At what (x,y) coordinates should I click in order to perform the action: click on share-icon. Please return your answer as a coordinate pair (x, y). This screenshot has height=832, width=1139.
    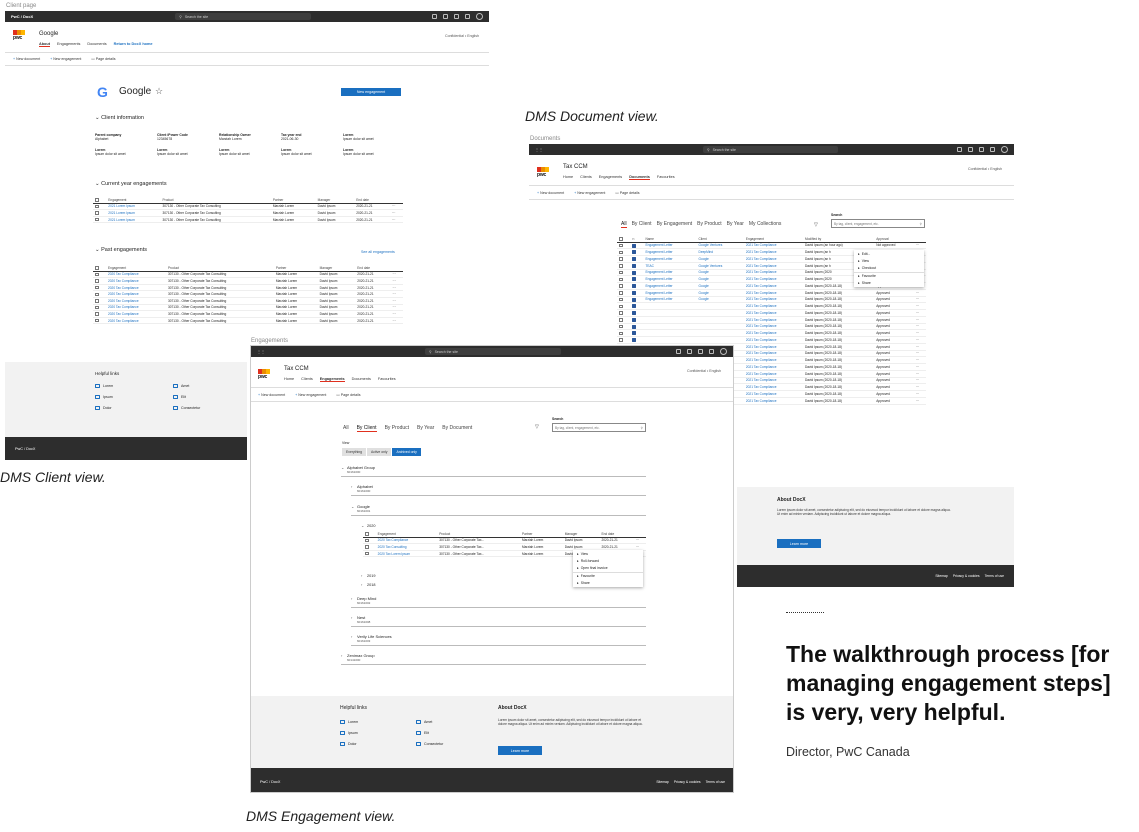
    Looking at the image, I should click on (434, 16).